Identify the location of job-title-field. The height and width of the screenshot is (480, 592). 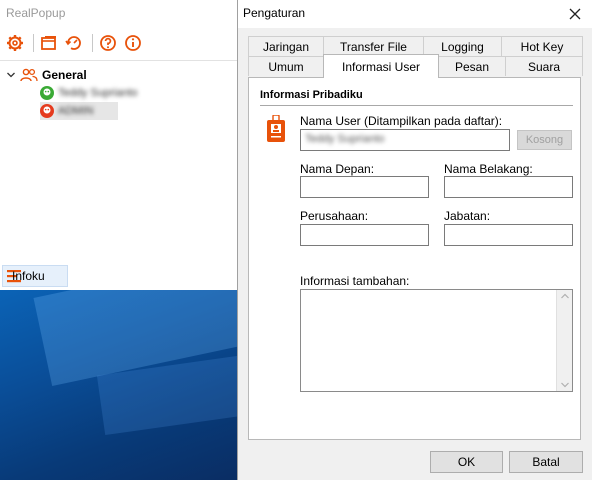
(508, 235).